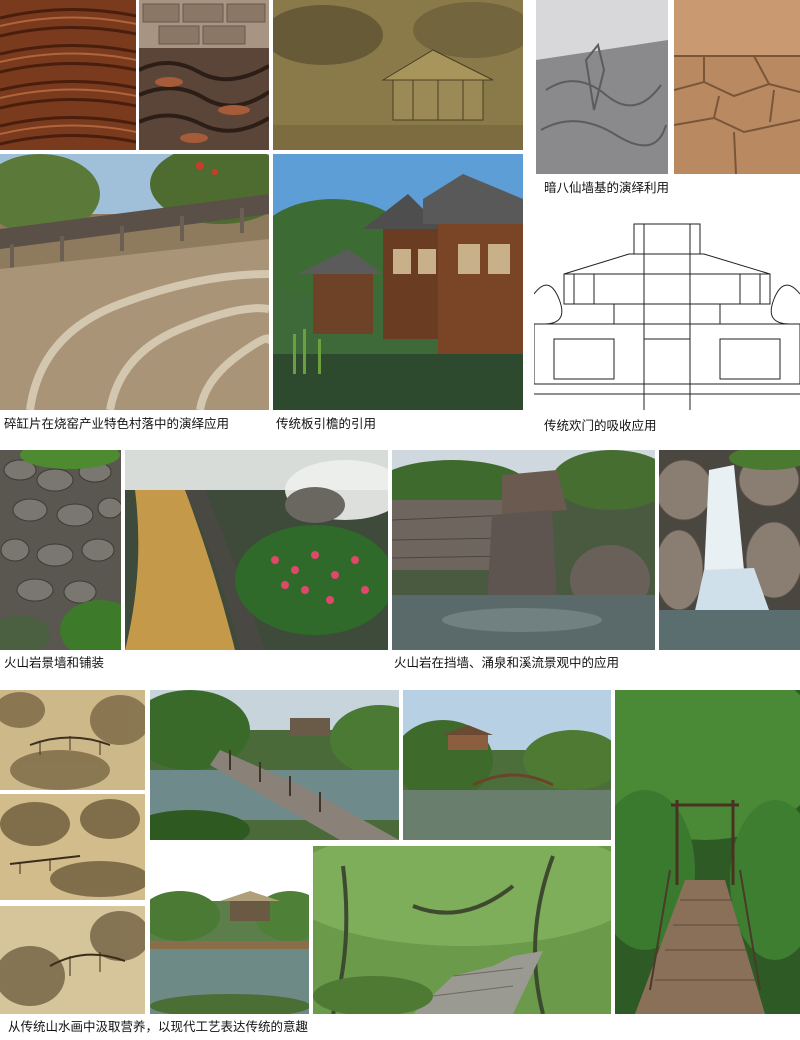 Image resolution: width=800 pixels, height=1040 pixels. I want to click on photo-thatched-pavilion-lake, so click(229, 930).